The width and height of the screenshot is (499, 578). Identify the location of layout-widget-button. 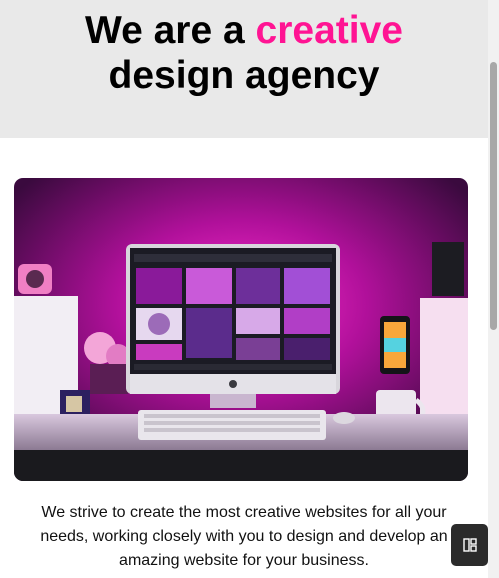
(469, 545).